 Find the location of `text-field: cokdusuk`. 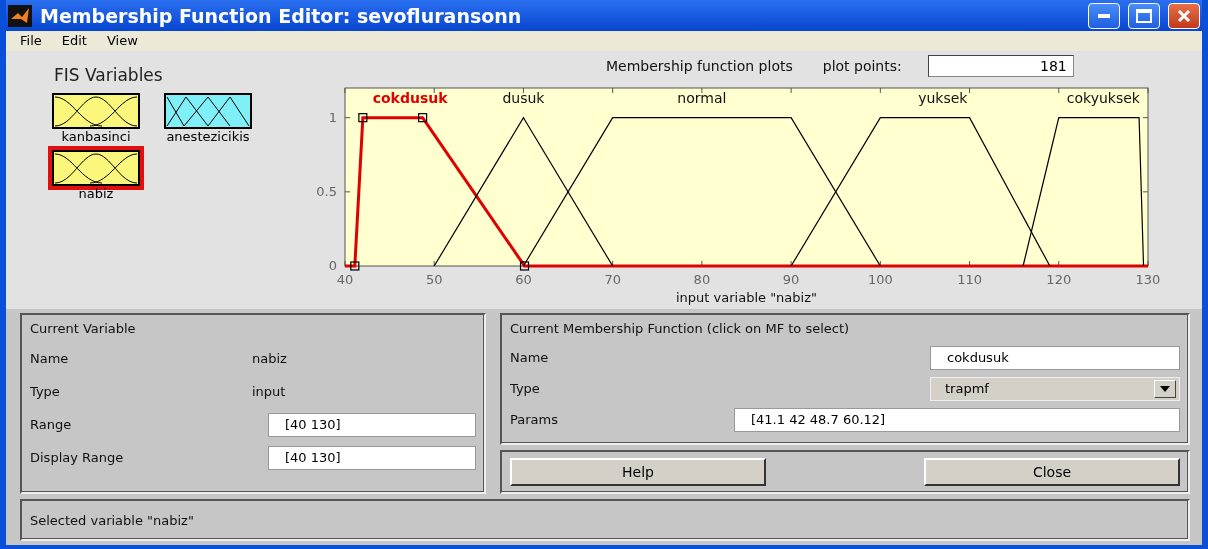

text-field: cokdusuk is located at coordinates (1055, 357).